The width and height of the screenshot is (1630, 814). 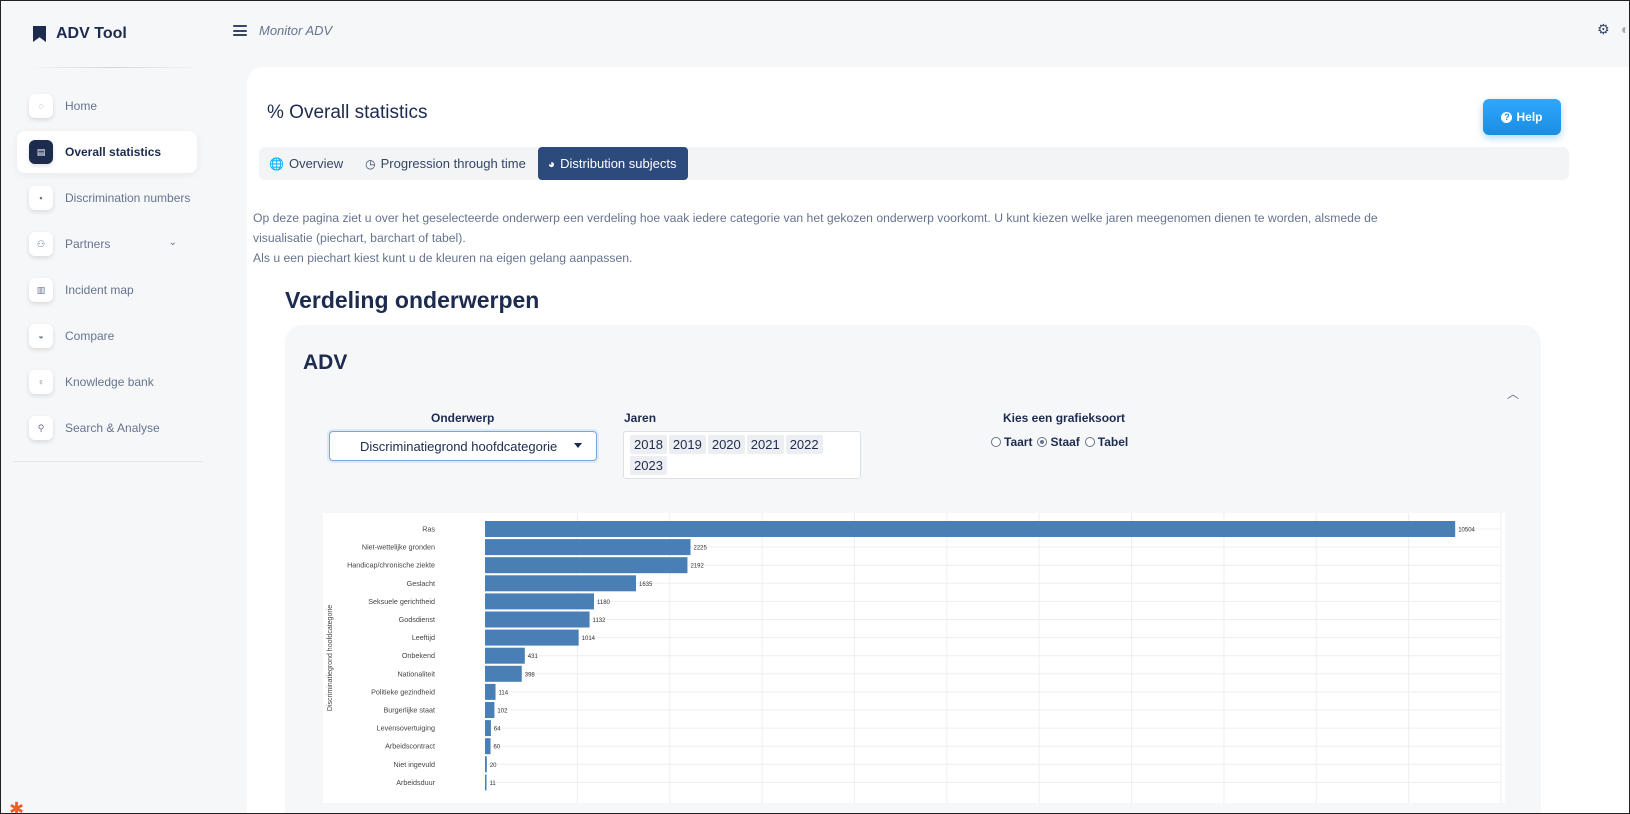 I want to click on bar-niet-ingevuld, so click(x=486, y=764).